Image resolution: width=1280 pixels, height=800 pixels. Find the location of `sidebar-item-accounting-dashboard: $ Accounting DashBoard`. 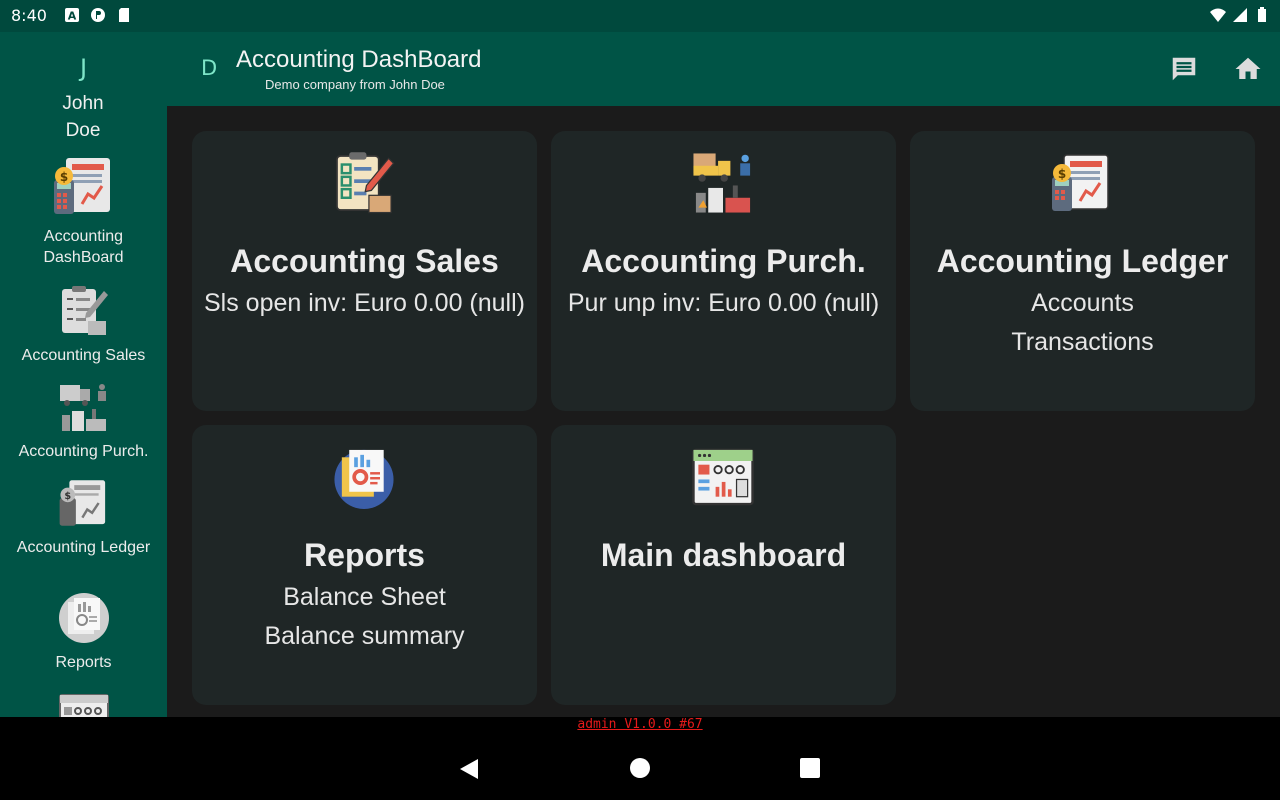

sidebar-item-accounting-dashboard: $ Accounting DashBoard is located at coordinates (83, 211).